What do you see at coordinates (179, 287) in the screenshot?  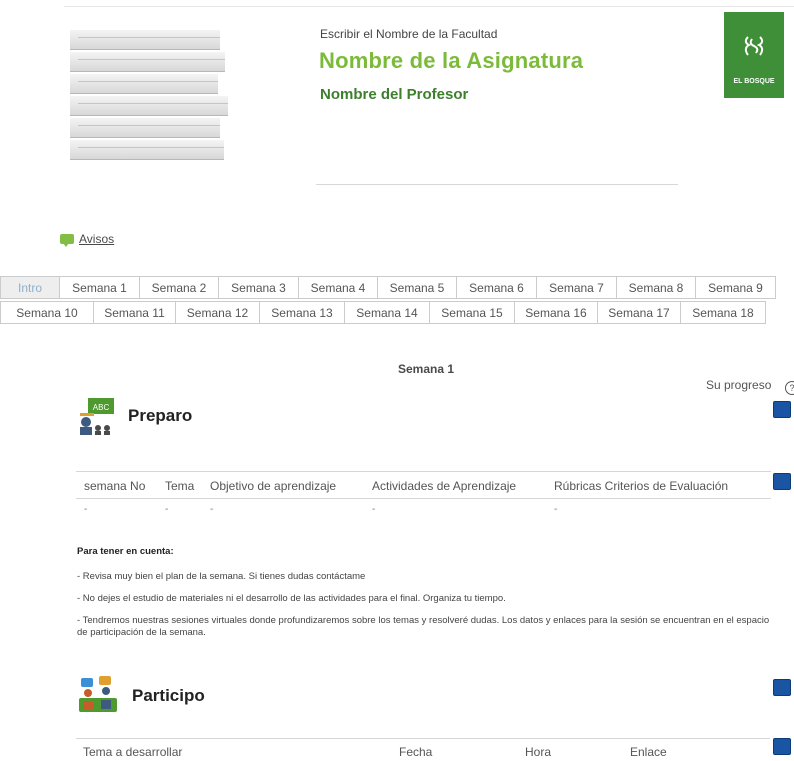 I see `tab-semana-2: Semana 2` at bounding box center [179, 287].